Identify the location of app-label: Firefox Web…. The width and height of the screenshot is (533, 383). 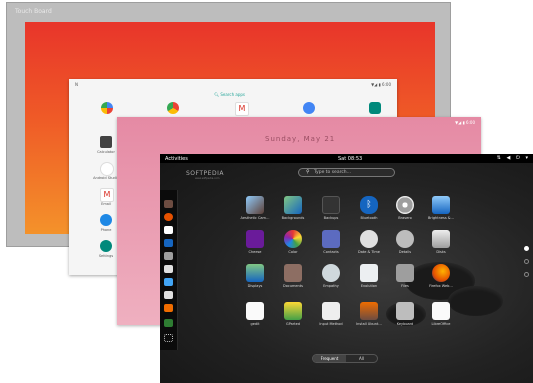
(441, 286).